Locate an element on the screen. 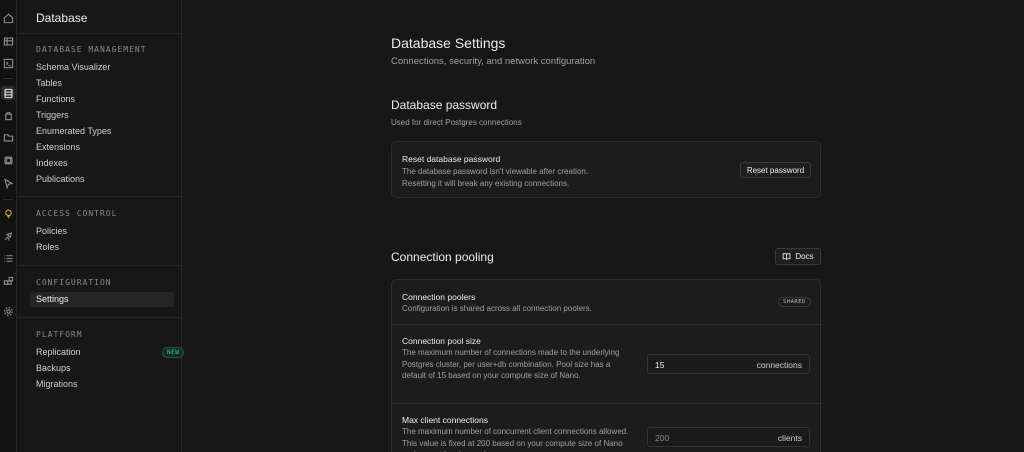  sidebar-item-functions: Functions is located at coordinates (55, 99).